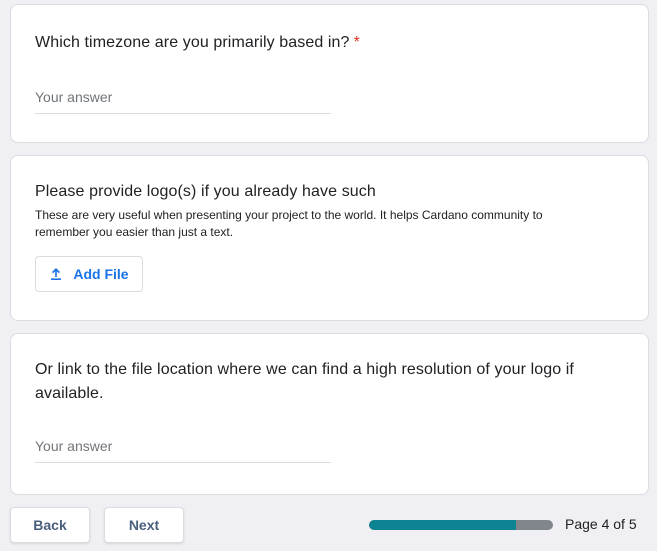 The height and width of the screenshot is (551, 657). What do you see at coordinates (183, 97) in the screenshot?
I see `timezone-answer-input` at bounding box center [183, 97].